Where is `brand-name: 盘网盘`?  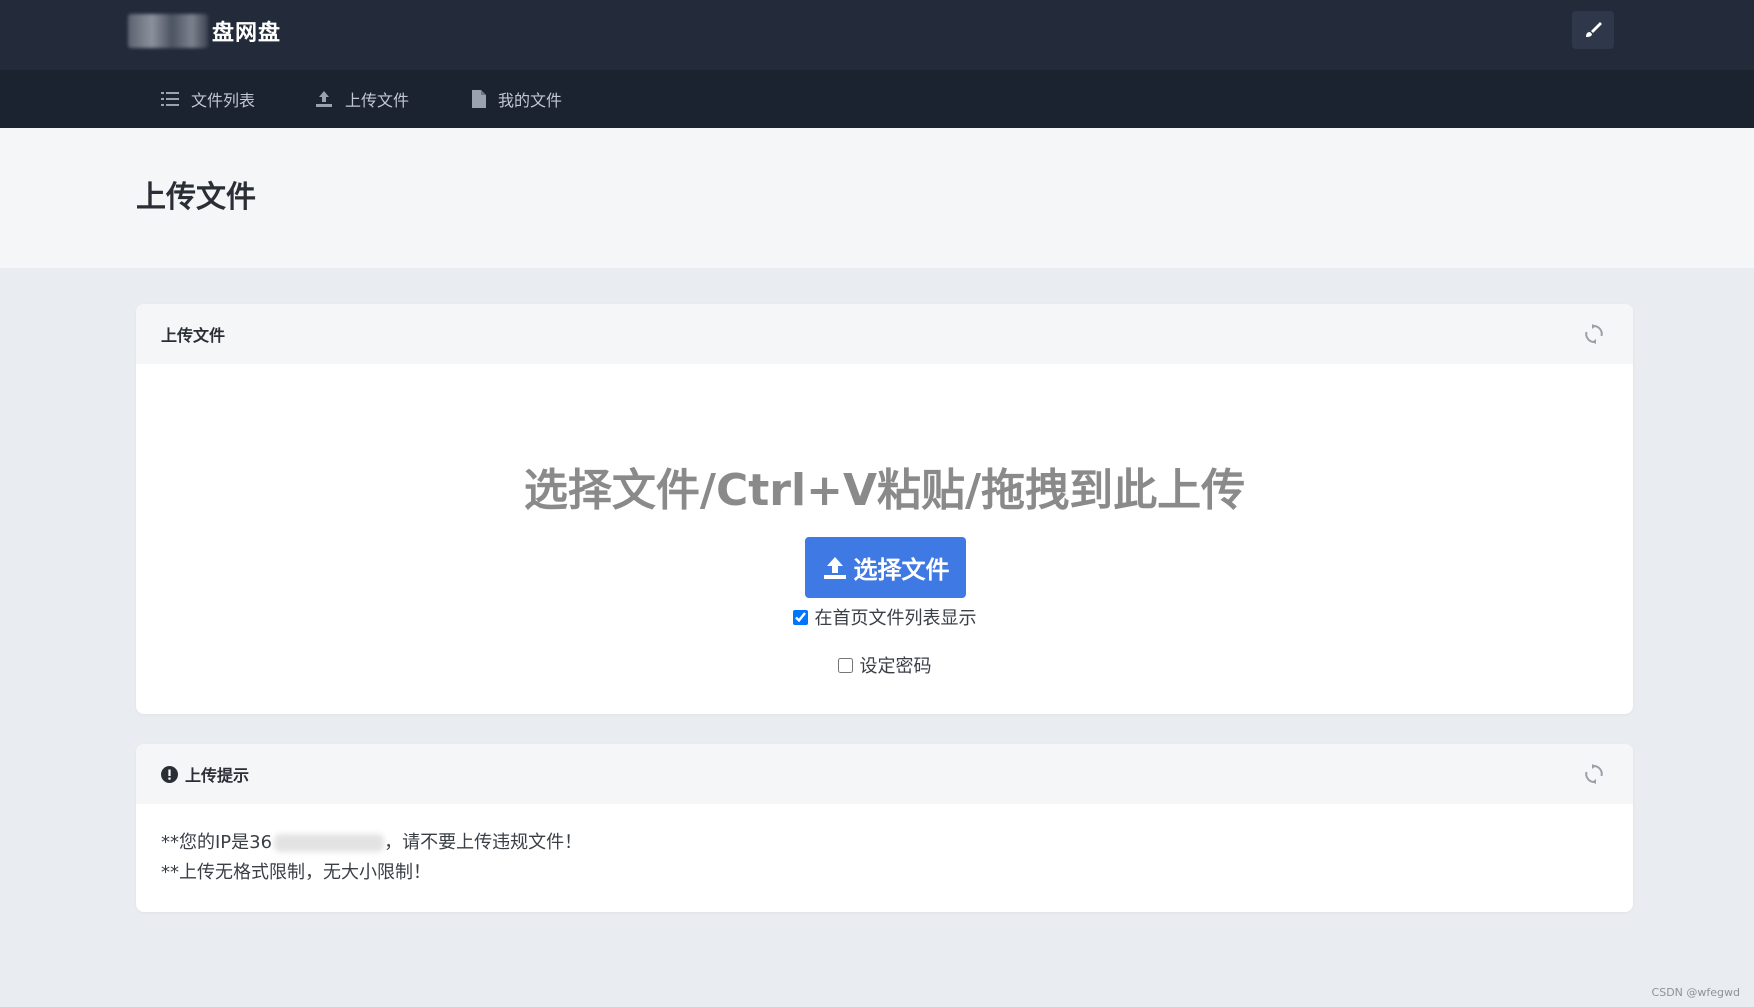 brand-name: 盘网盘 is located at coordinates (247, 33).